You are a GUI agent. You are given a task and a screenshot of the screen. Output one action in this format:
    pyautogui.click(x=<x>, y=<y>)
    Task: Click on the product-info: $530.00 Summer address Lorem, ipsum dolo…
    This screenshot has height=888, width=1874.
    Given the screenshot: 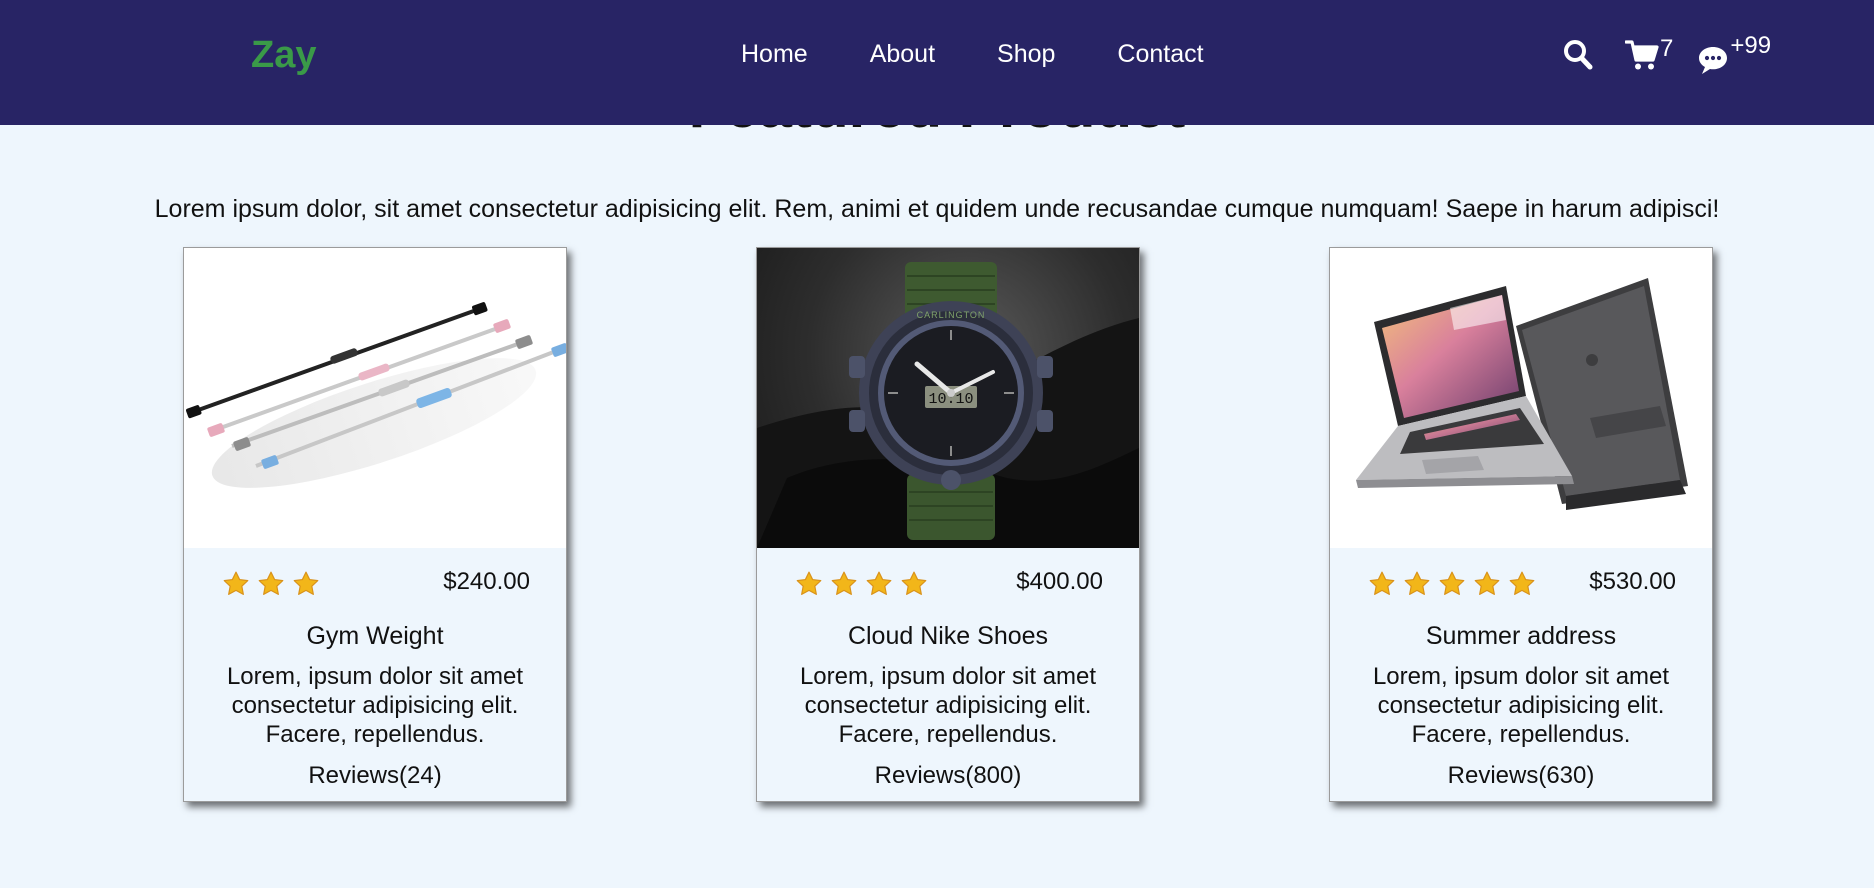 What is the action you would take?
    pyautogui.click(x=1521, y=674)
    